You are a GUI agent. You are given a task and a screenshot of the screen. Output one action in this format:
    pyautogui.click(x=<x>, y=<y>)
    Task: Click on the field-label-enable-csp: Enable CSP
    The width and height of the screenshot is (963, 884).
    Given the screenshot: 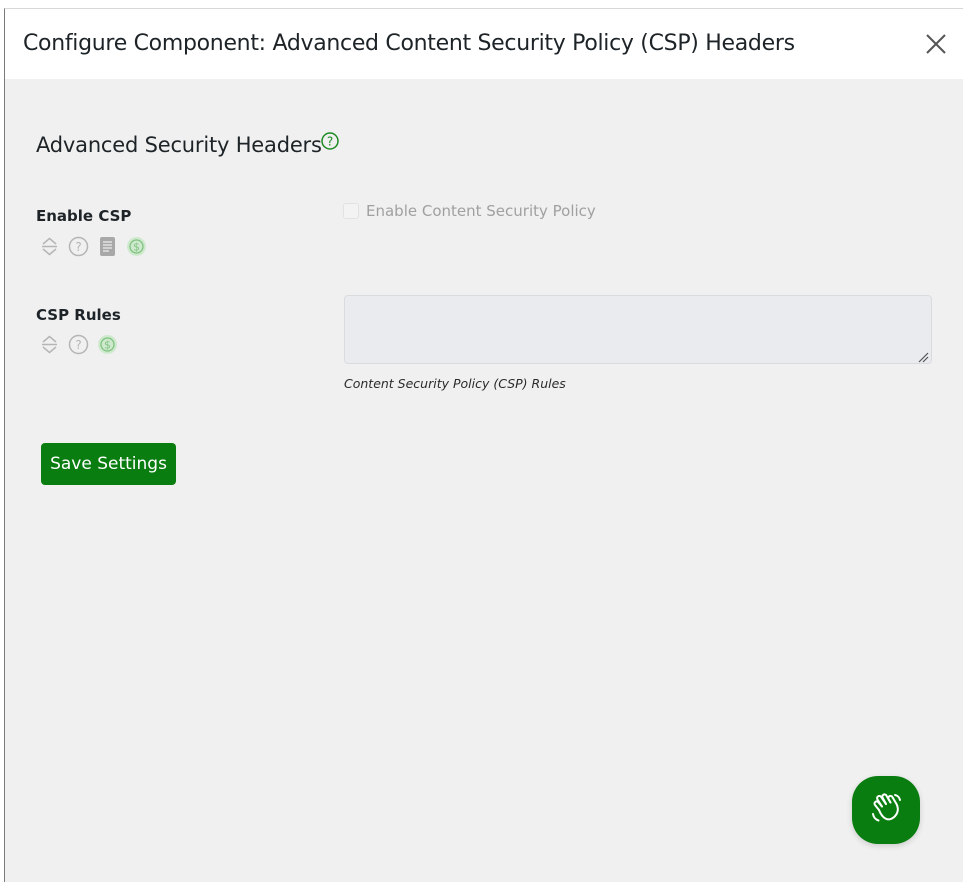 What is the action you would take?
    pyautogui.click(x=84, y=216)
    